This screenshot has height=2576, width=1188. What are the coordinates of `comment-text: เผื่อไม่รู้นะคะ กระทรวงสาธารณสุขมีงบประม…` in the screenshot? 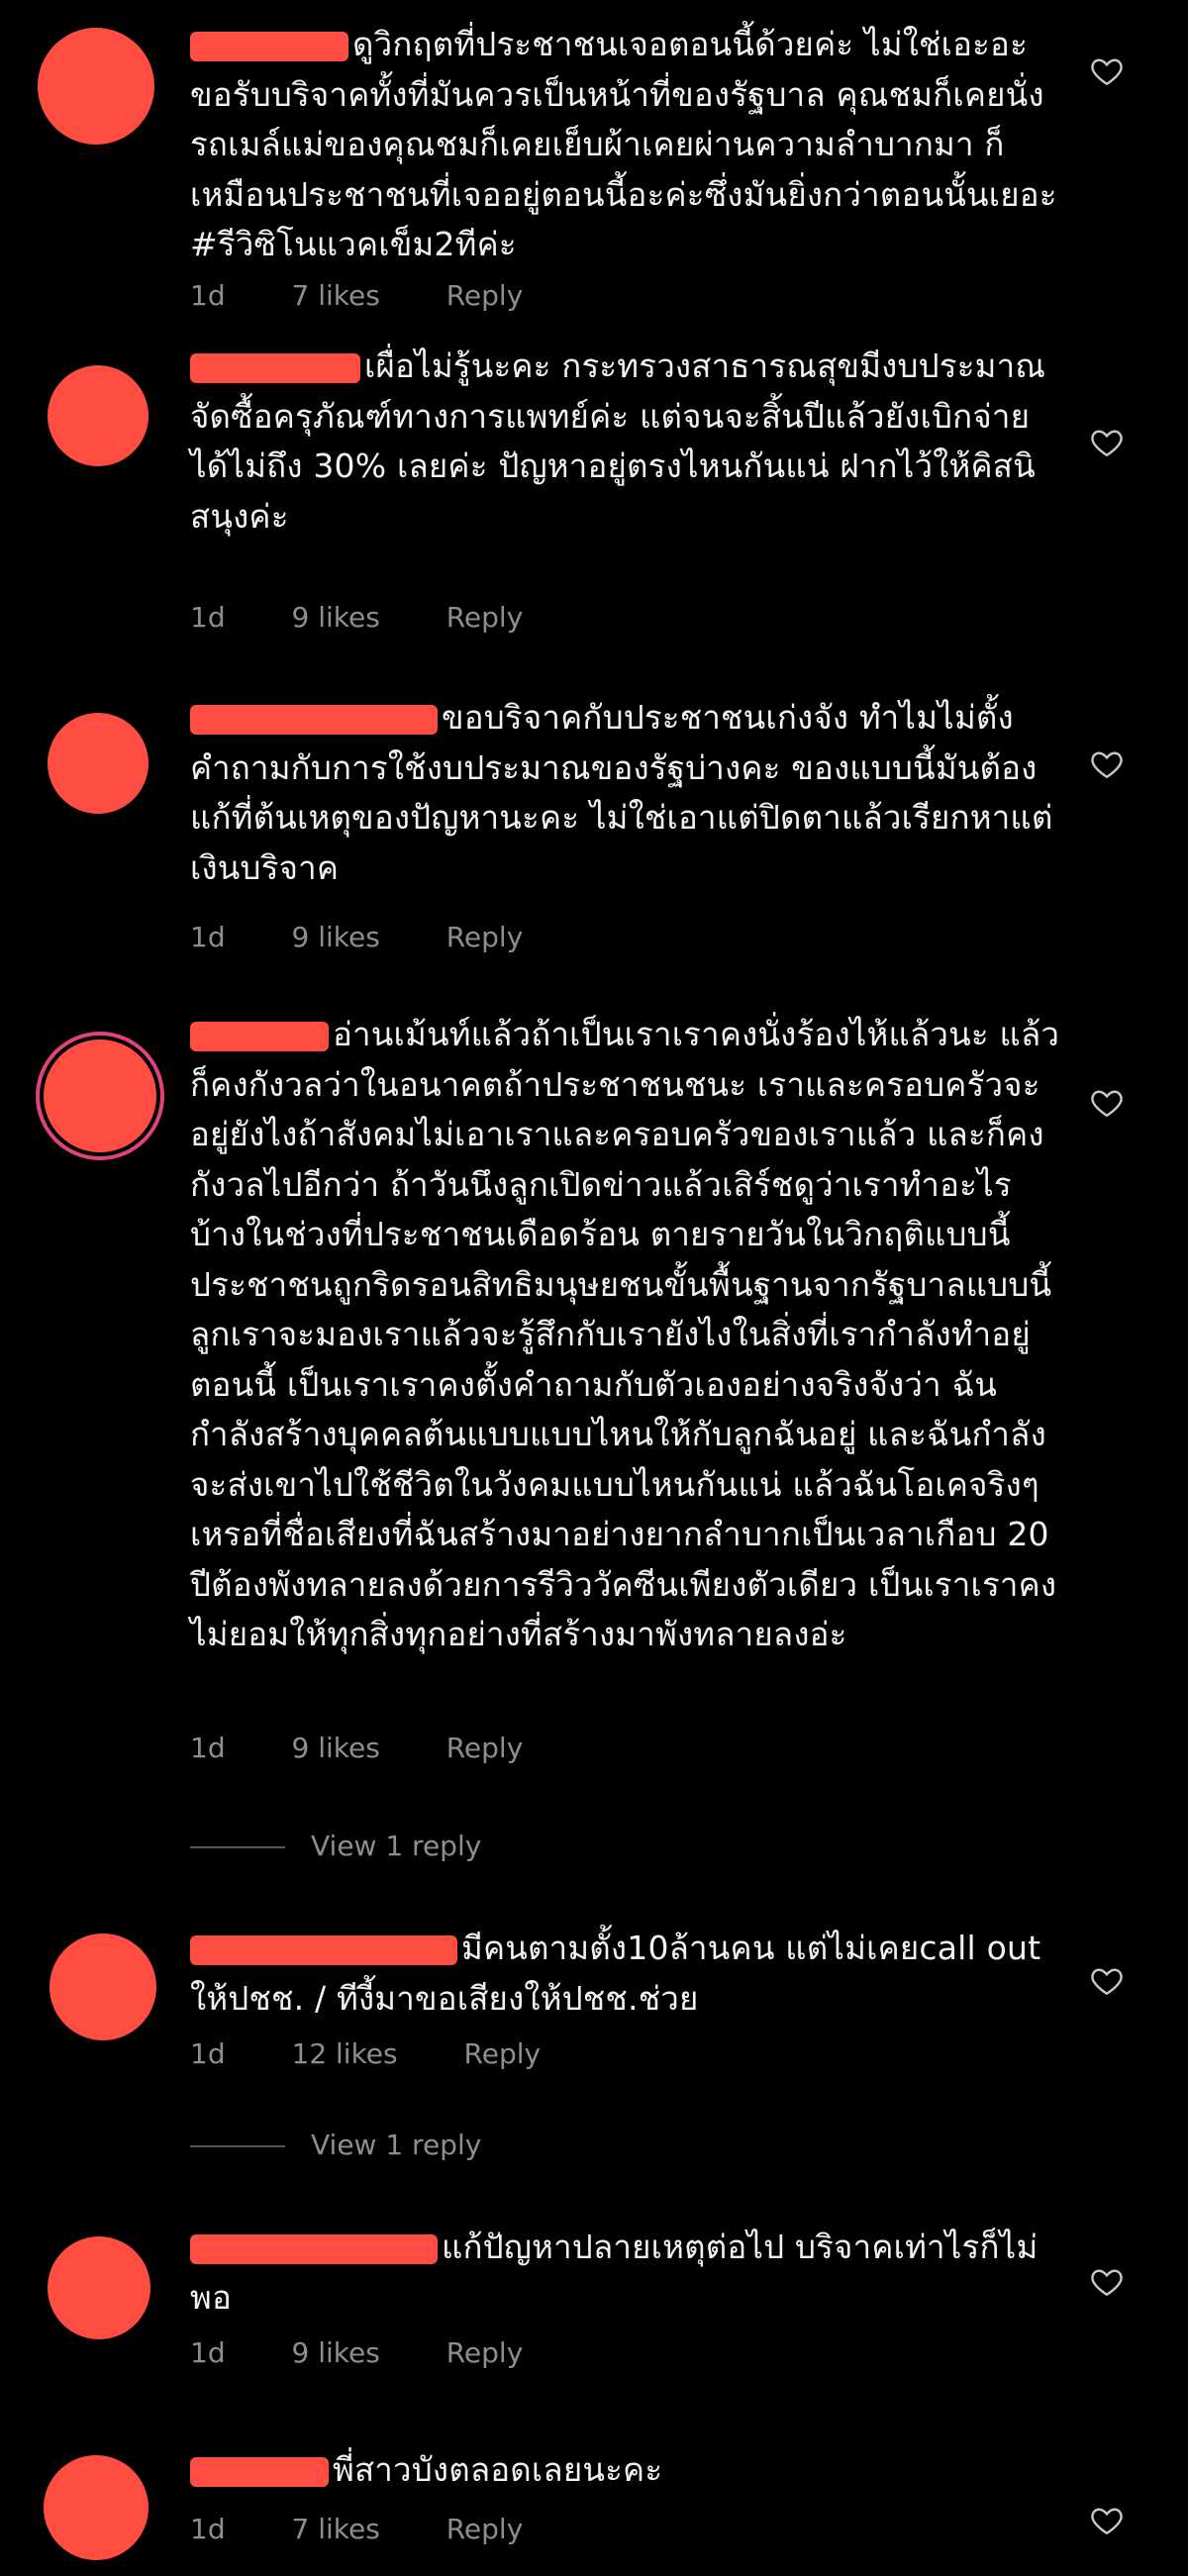 It's located at (618, 442).